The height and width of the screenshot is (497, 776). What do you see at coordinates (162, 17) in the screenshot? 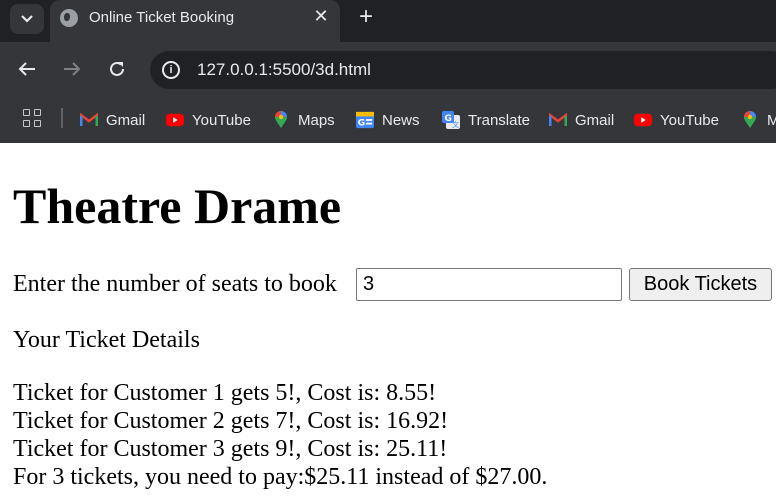
I see `tab-title: Online Ticket Booking` at bounding box center [162, 17].